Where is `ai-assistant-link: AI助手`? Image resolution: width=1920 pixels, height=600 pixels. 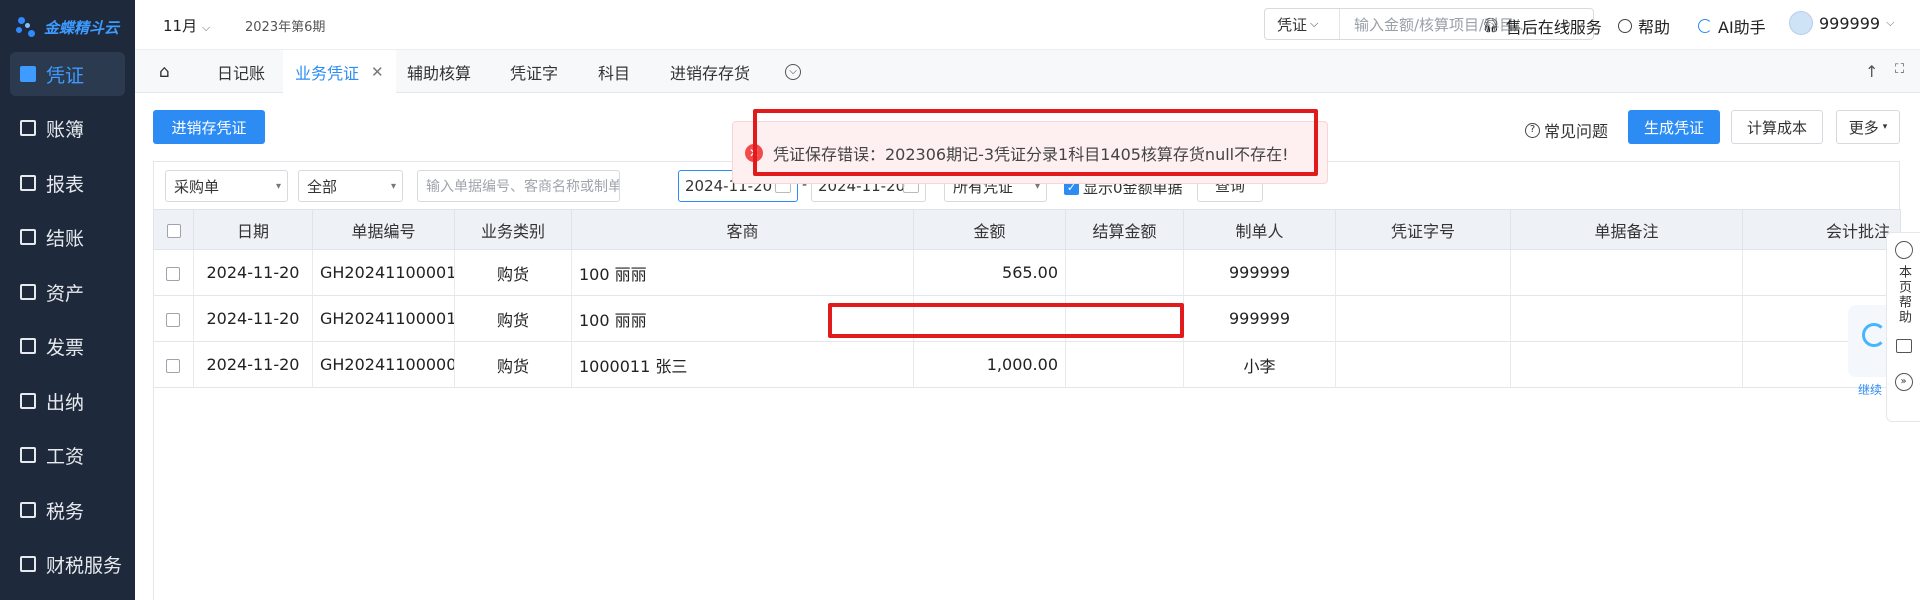
ai-assistant-link: AI助手 is located at coordinates (1732, 26).